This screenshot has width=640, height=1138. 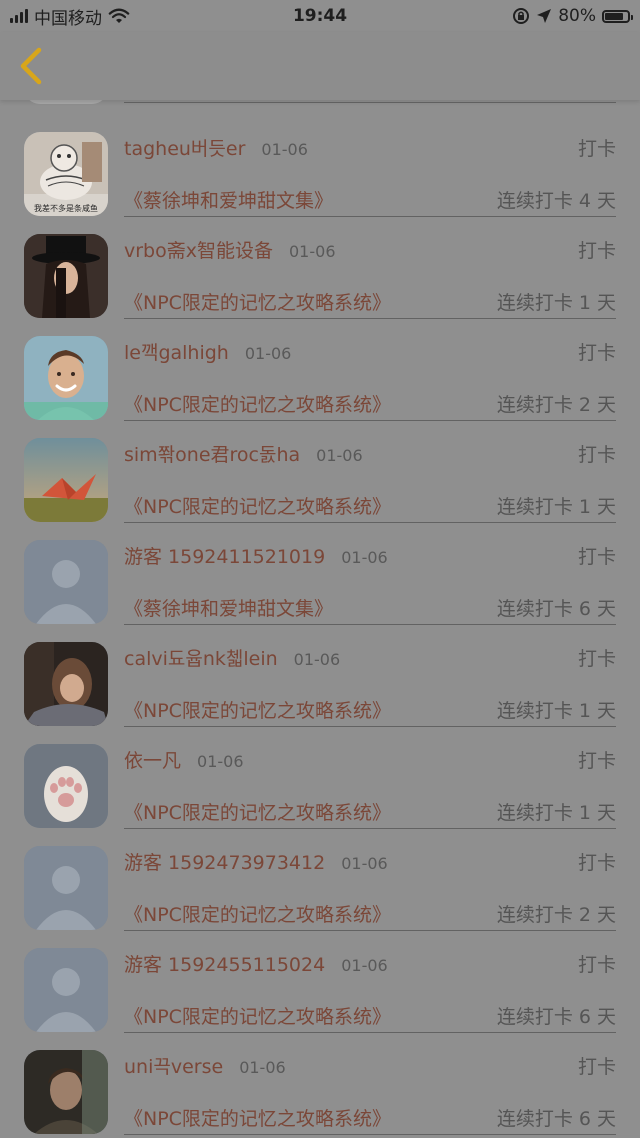 I want to click on battery-percent: 80%, so click(x=577, y=16).